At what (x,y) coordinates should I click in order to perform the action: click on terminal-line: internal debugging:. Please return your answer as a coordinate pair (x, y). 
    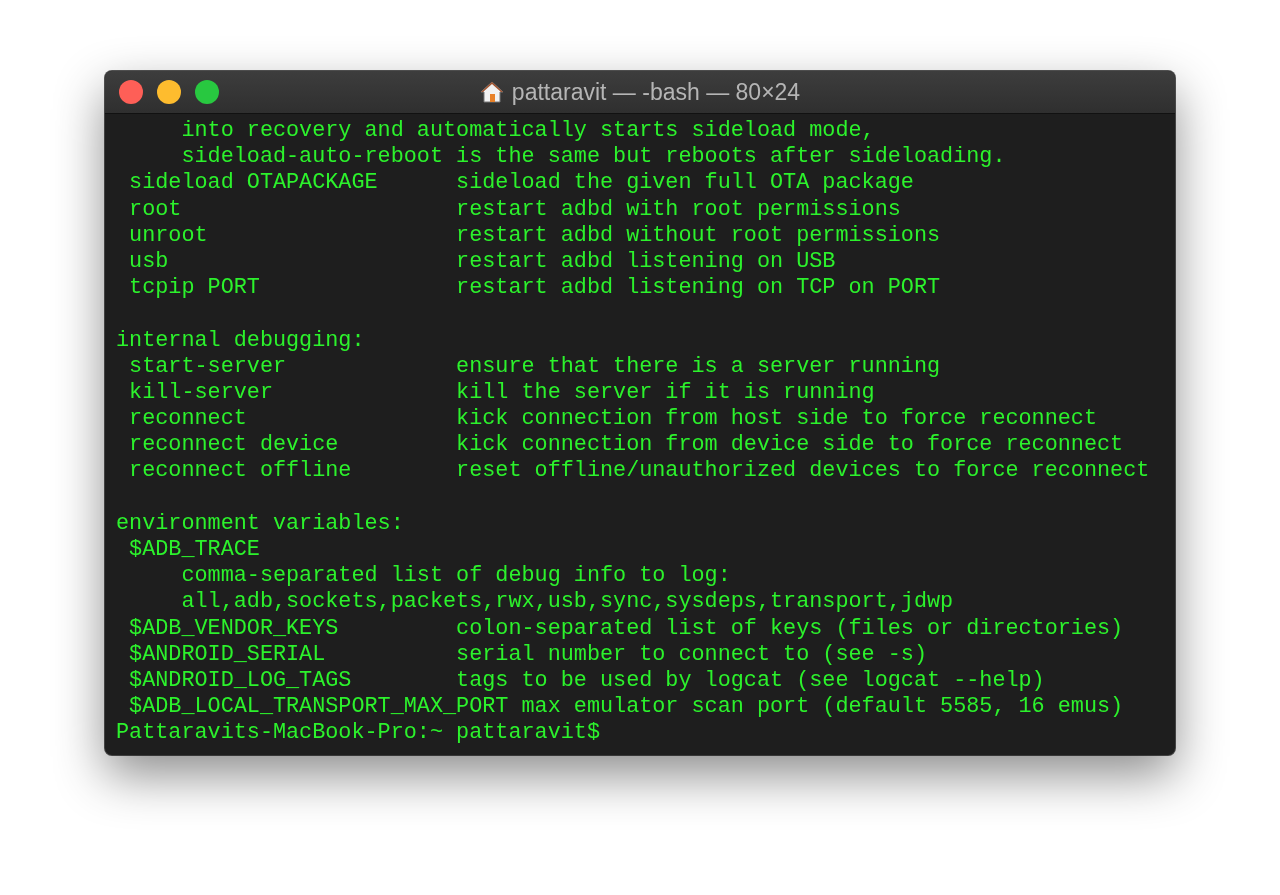
    Looking at the image, I should click on (240, 340).